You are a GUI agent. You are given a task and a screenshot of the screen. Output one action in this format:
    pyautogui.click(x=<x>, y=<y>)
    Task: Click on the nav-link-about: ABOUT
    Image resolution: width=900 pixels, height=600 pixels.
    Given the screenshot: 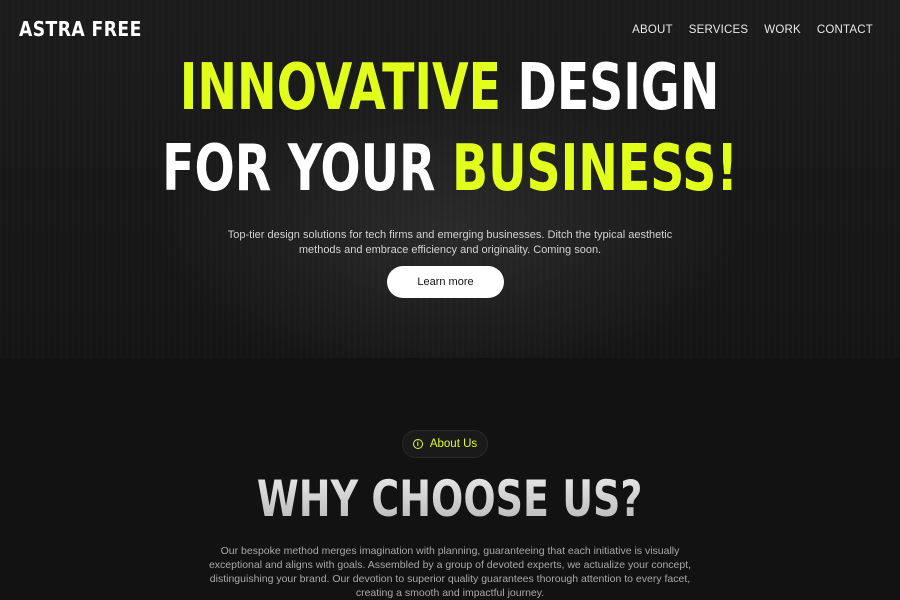 What is the action you would take?
    pyautogui.click(x=652, y=30)
    